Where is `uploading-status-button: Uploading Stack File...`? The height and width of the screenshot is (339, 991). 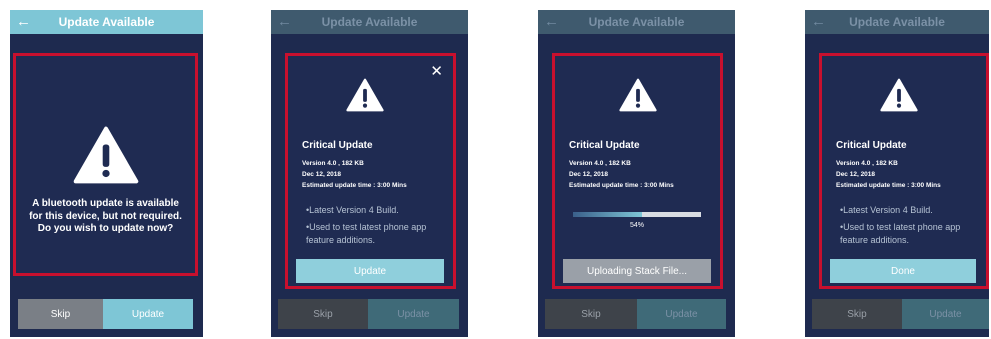 uploading-status-button: Uploading Stack File... is located at coordinates (637, 271).